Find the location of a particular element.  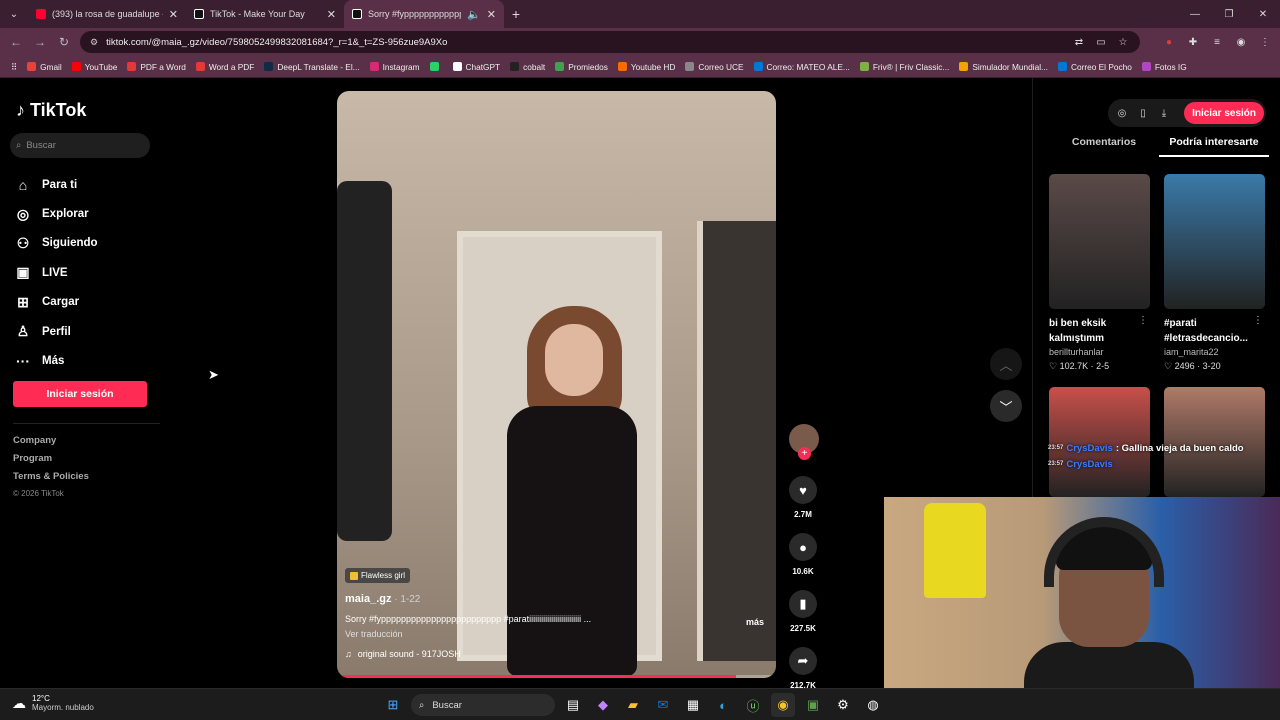

copilot-icon: ◆ is located at coordinates (603, 705).